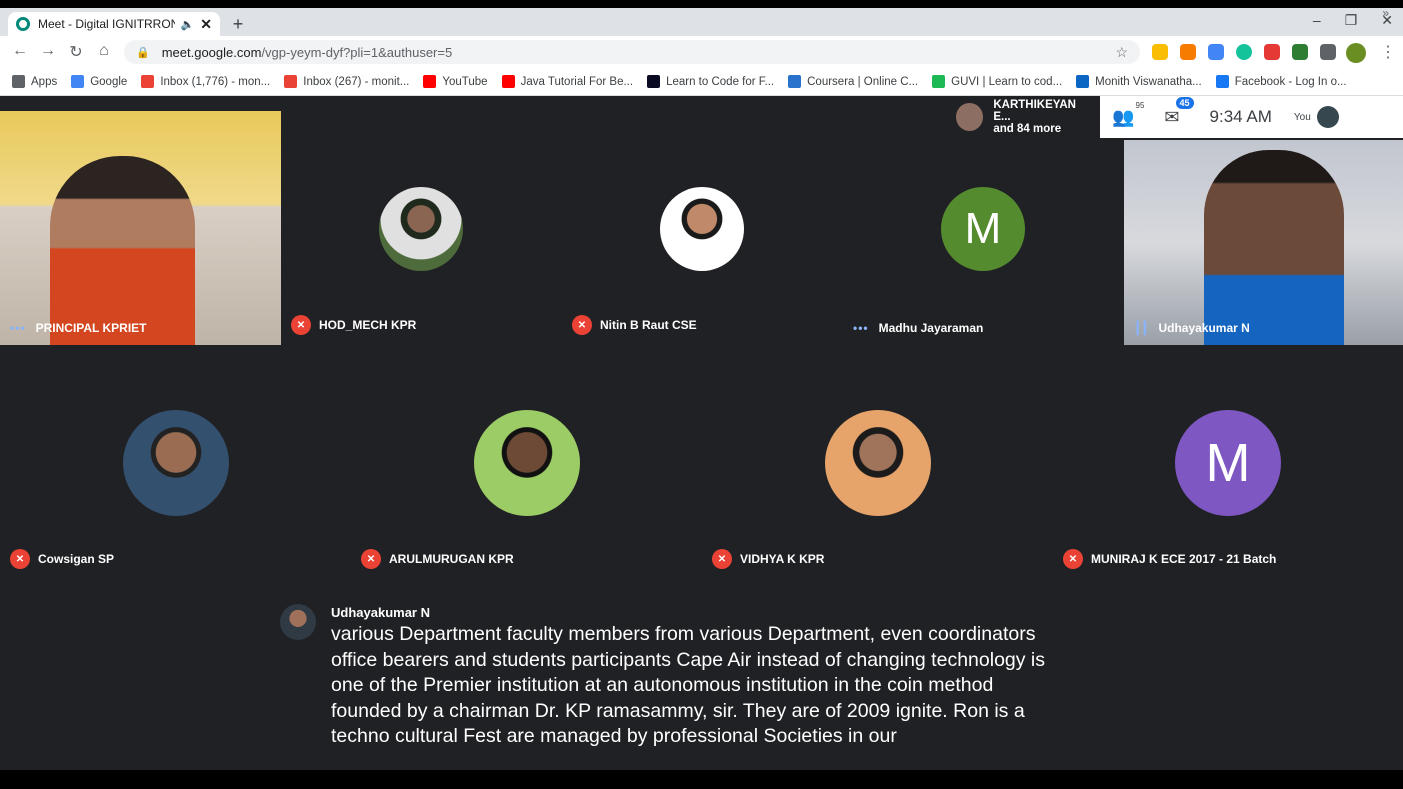 This screenshot has width=1403, height=789. What do you see at coordinates (421, 228) in the screenshot?
I see `participant-tile: ✕ HOD_MECH KPR` at bounding box center [421, 228].